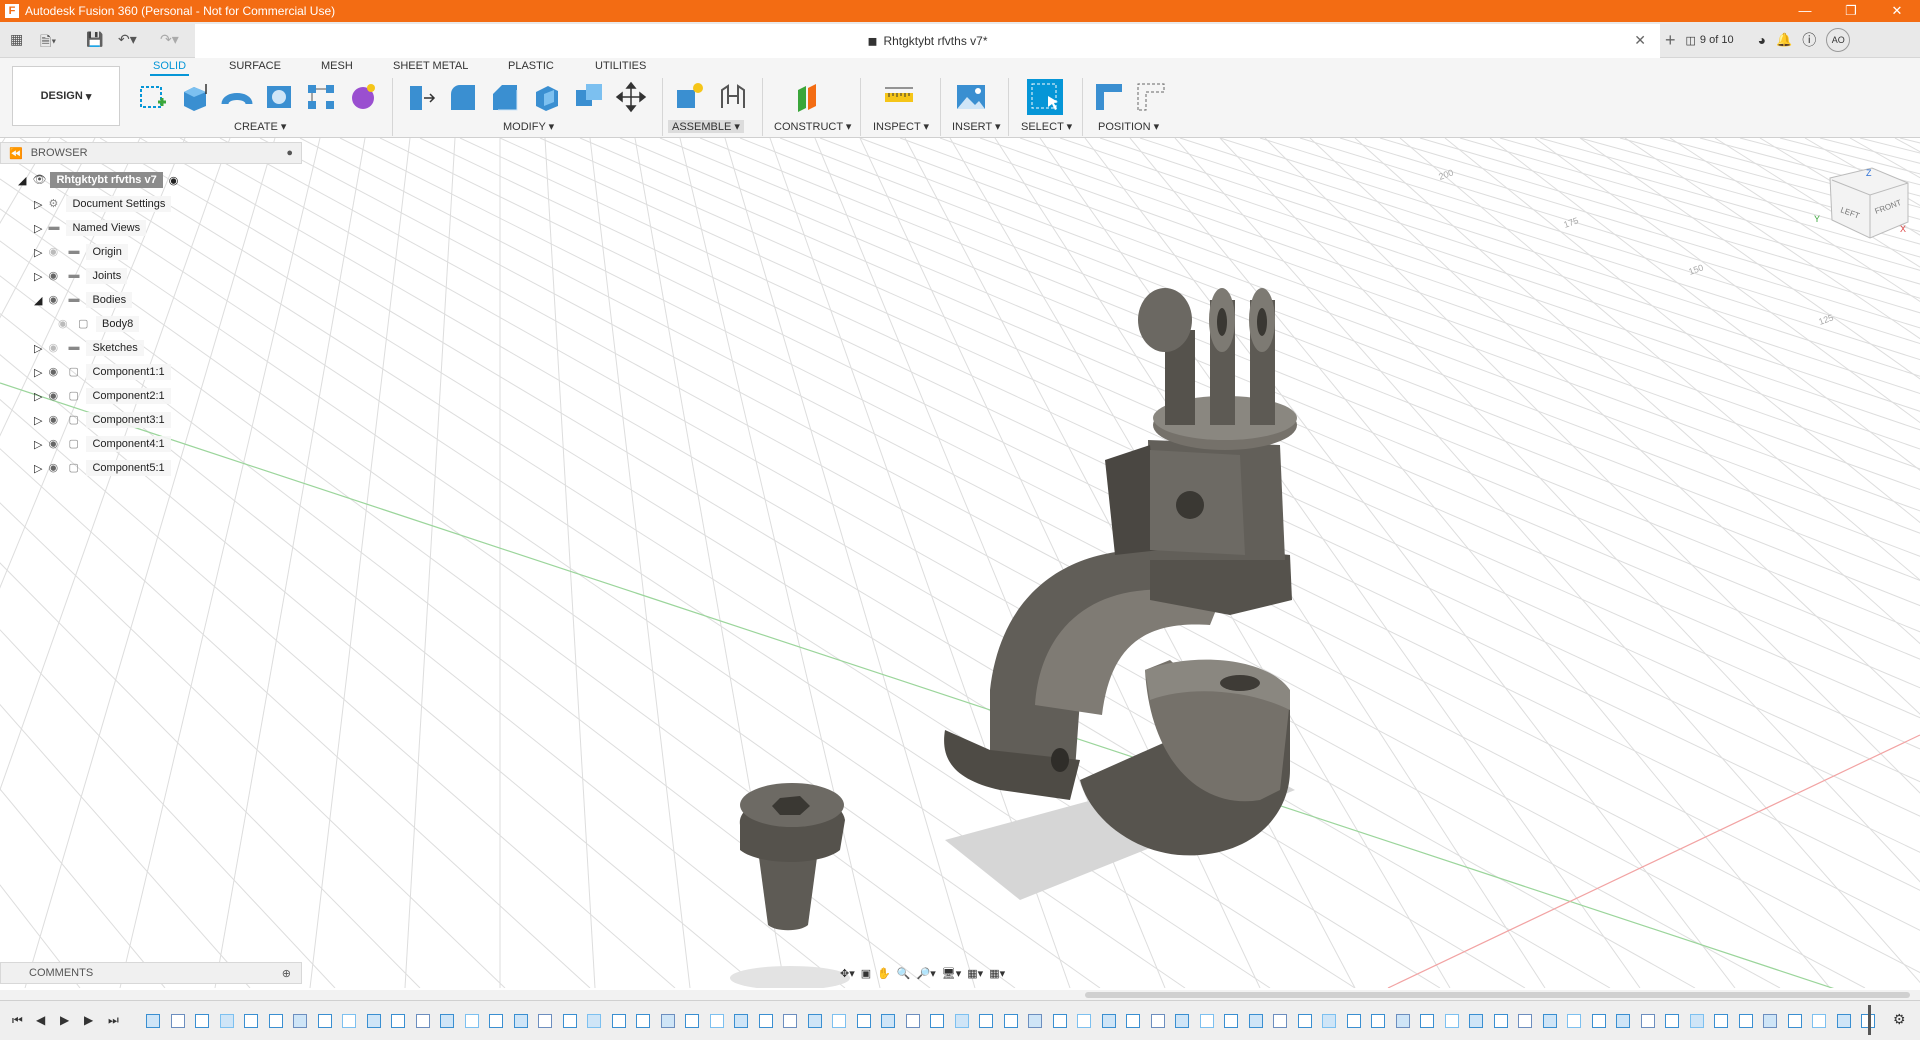 Image resolution: width=1920 pixels, height=1040 pixels. Describe the element at coordinates (94, 39) in the screenshot. I see `save-icon: 💾` at that location.